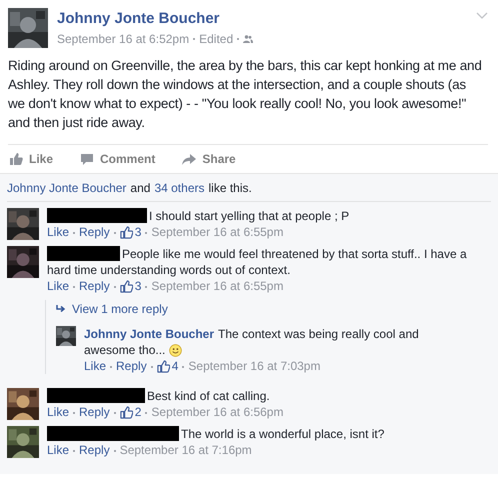 The image size is (498, 484). Describe the element at coordinates (189, 159) in the screenshot. I see `arrow-icon` at that location.